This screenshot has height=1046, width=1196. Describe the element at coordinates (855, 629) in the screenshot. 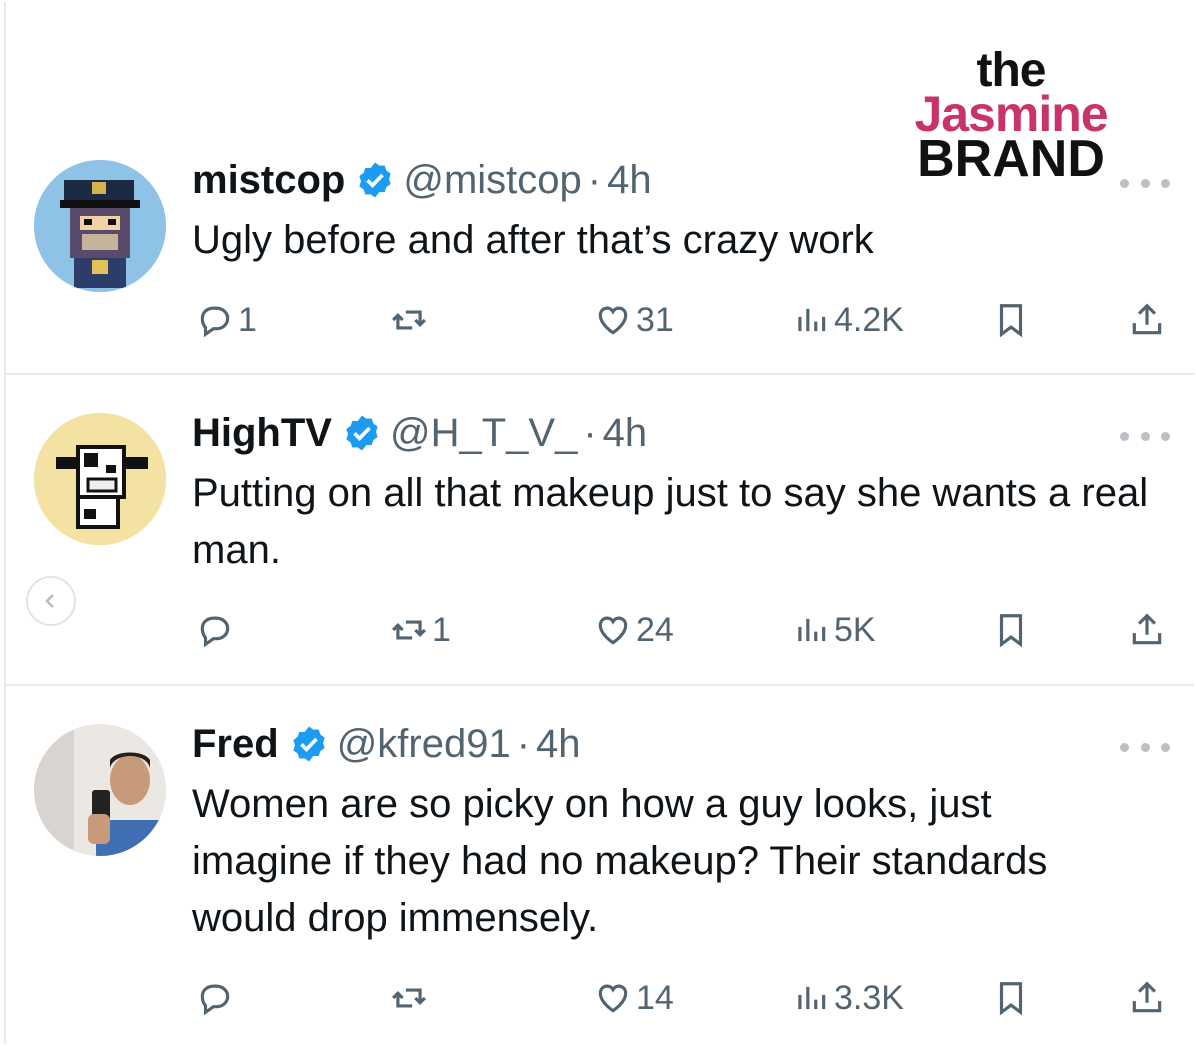

I see `view-count: 5K` at that location.